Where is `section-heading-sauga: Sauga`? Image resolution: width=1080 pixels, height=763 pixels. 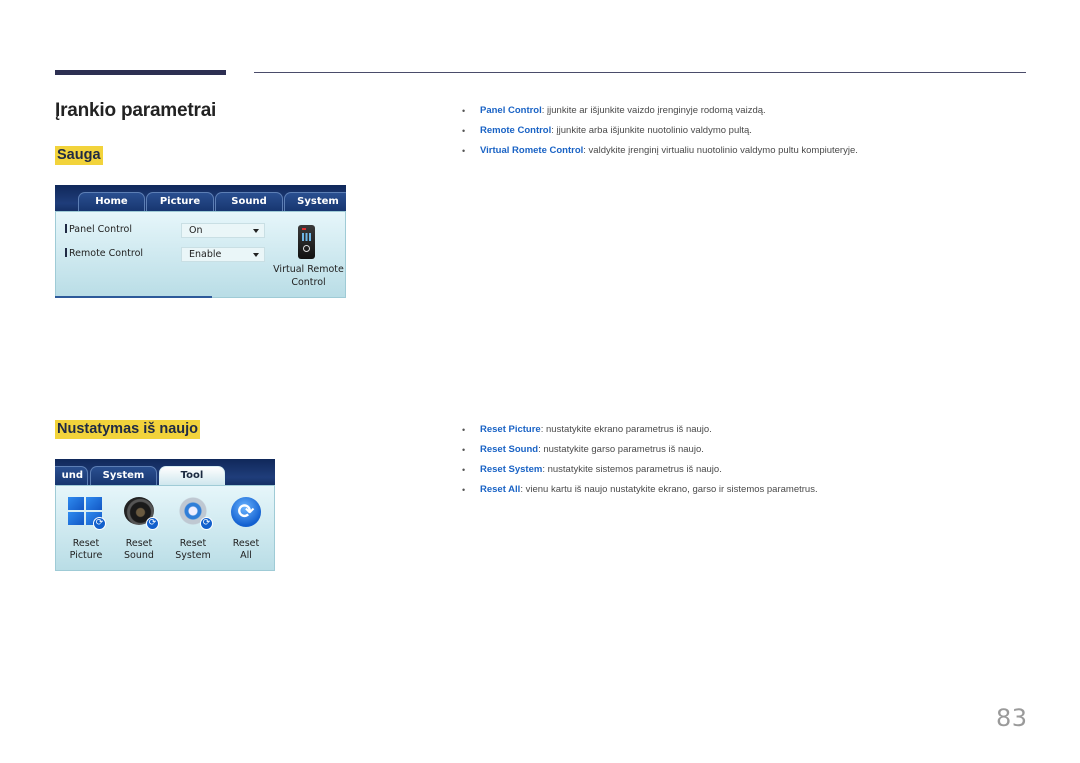 section-heading-sauga: Sauga is located at coordinates (79, 155).